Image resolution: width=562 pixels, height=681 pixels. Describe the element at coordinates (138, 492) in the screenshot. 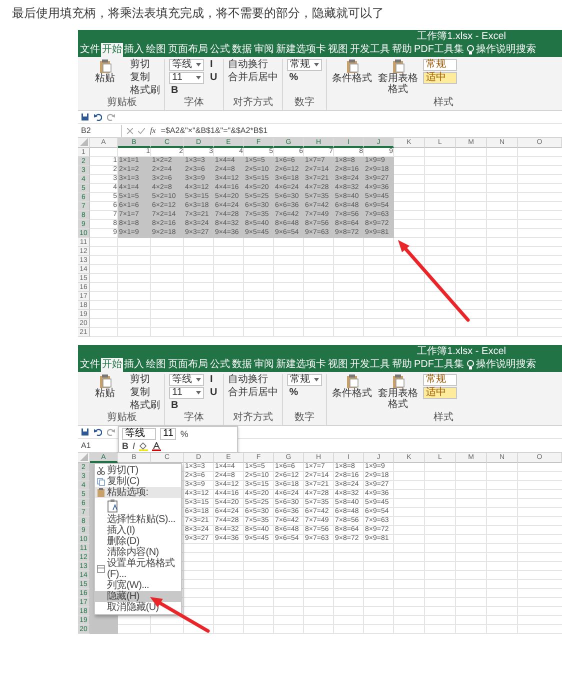

I see `menu-item: 粘贴选项:` at that location.